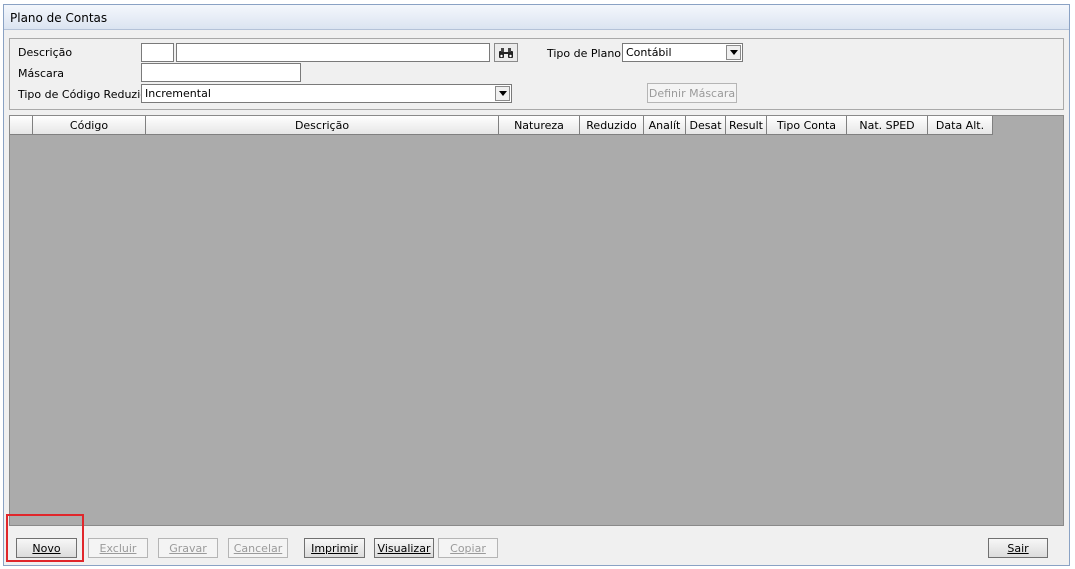  I want to click on tipo-codigo-label: Tipo de Código Reduzido, so click(86, 94).